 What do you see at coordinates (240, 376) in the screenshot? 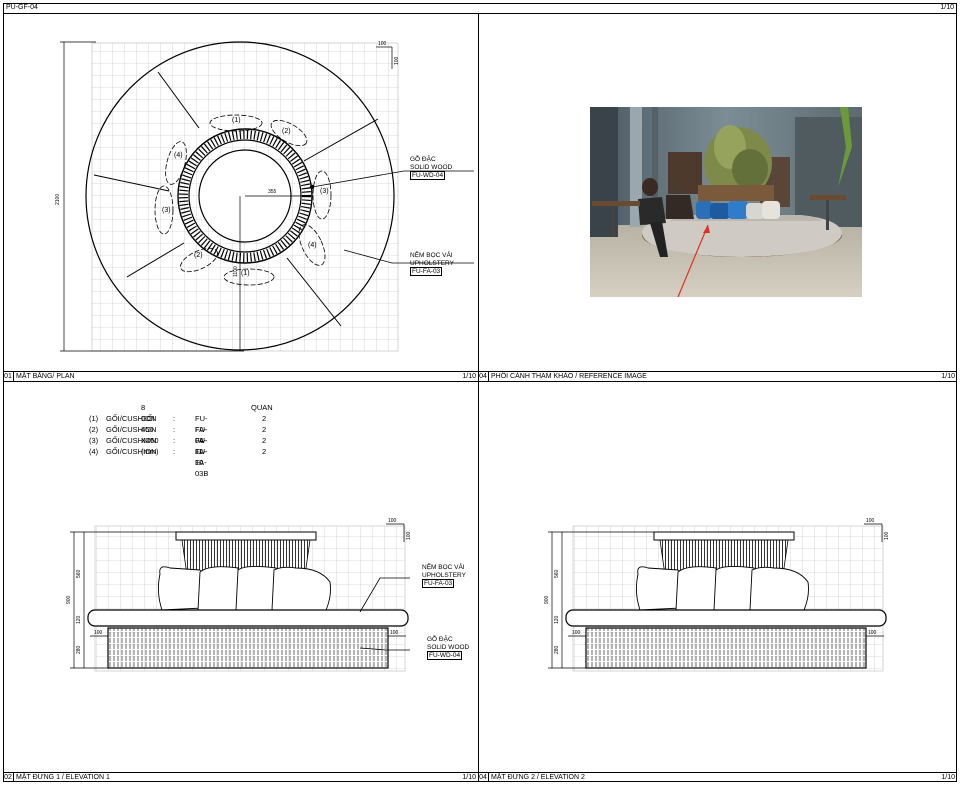
I see `panel-title-plan: 01 MẶT BẰNG/ PLAN 1/10` at bounding box center [240, 376].